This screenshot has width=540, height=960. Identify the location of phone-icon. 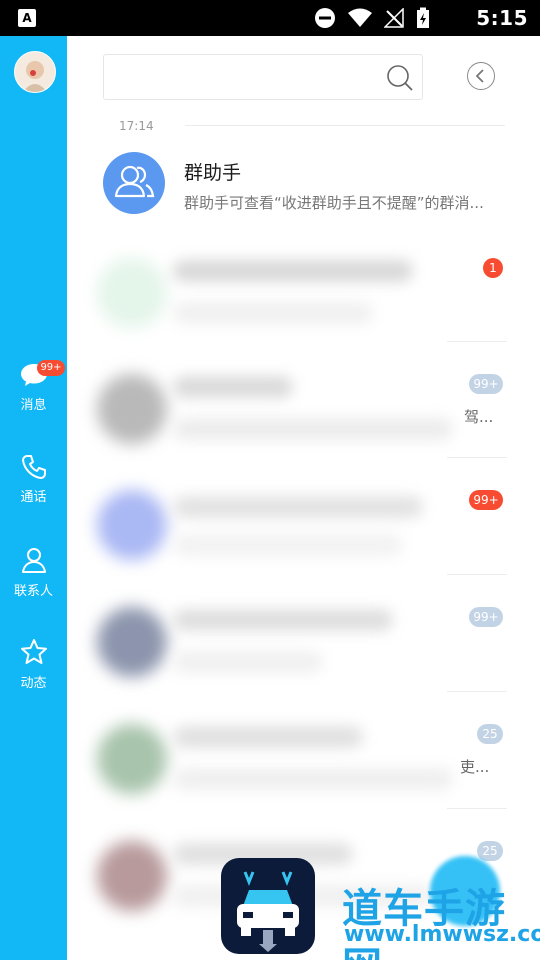
(33, 467).